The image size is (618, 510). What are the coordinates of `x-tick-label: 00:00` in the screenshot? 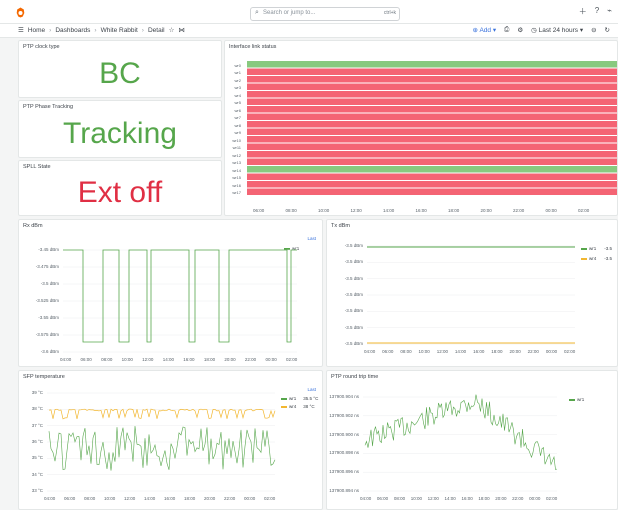 It's located at (551, 351).